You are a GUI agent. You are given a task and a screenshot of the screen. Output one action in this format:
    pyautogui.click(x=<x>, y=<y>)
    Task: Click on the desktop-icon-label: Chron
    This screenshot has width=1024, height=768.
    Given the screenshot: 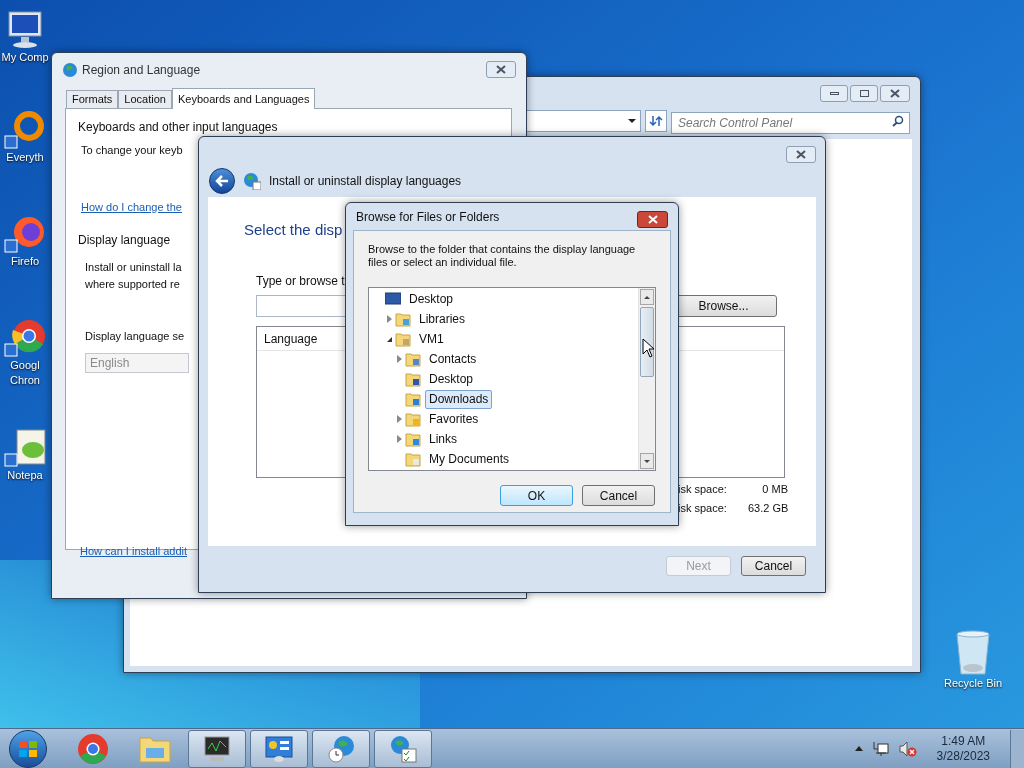 What is the action you would take?
    pyautogui.click(x=25, y=380)
    